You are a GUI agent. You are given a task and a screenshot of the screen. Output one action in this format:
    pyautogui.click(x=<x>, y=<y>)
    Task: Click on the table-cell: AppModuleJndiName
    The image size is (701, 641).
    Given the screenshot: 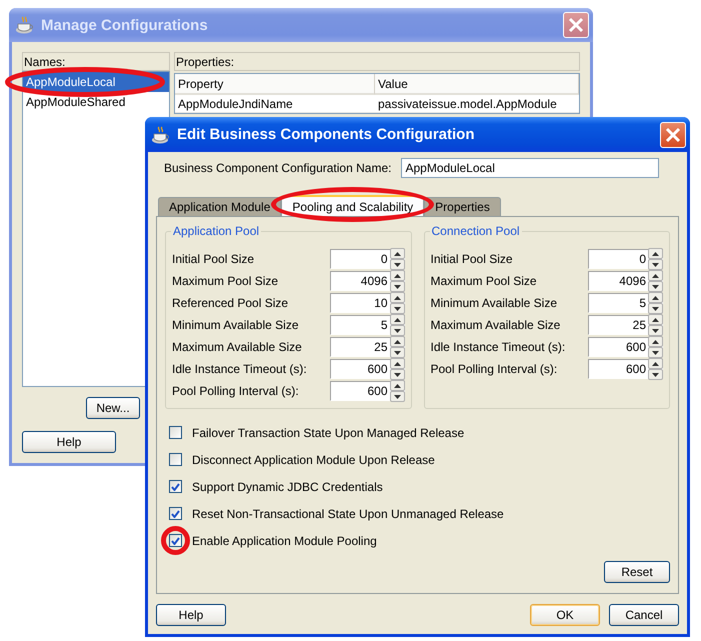 What is the action you would take?
    pyautogui.click(x=275, y=104)
    